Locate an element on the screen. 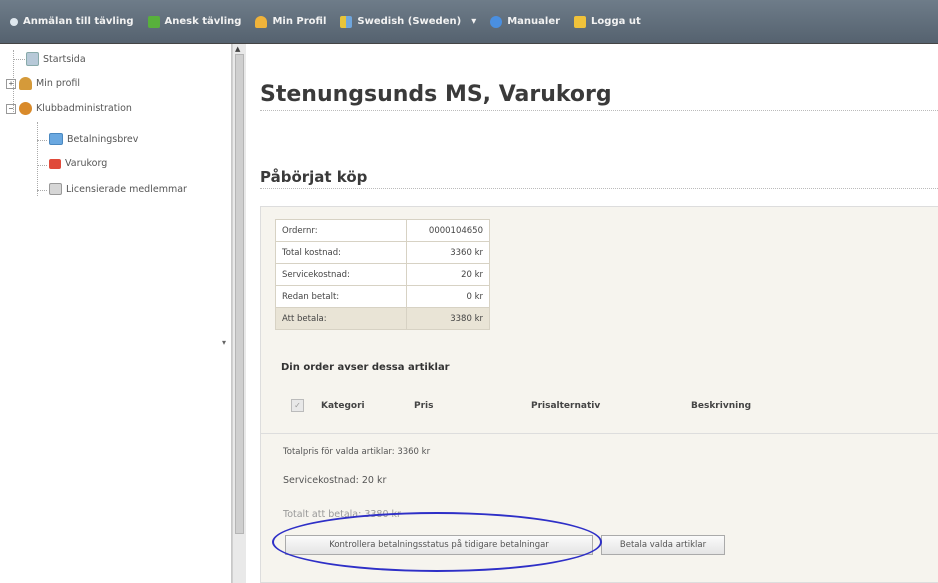 The width and height of the screenshot is (938, 583). tree-item-label: Startsida is located at coordinates (64, 59).